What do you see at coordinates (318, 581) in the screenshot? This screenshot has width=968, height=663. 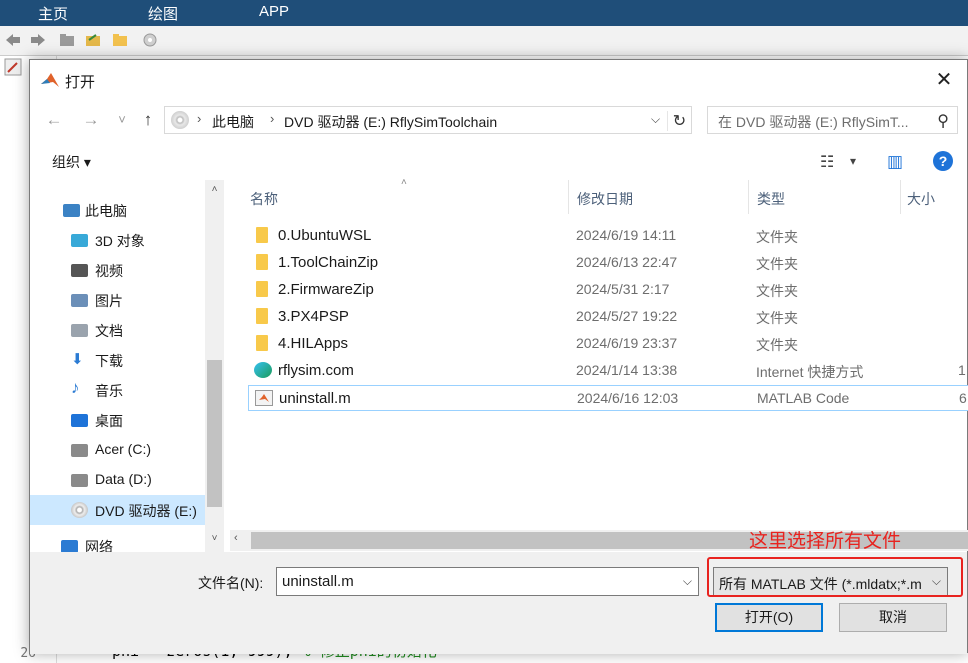 I see `filename-value: uninstall.m` at bounding box center [318, 581].